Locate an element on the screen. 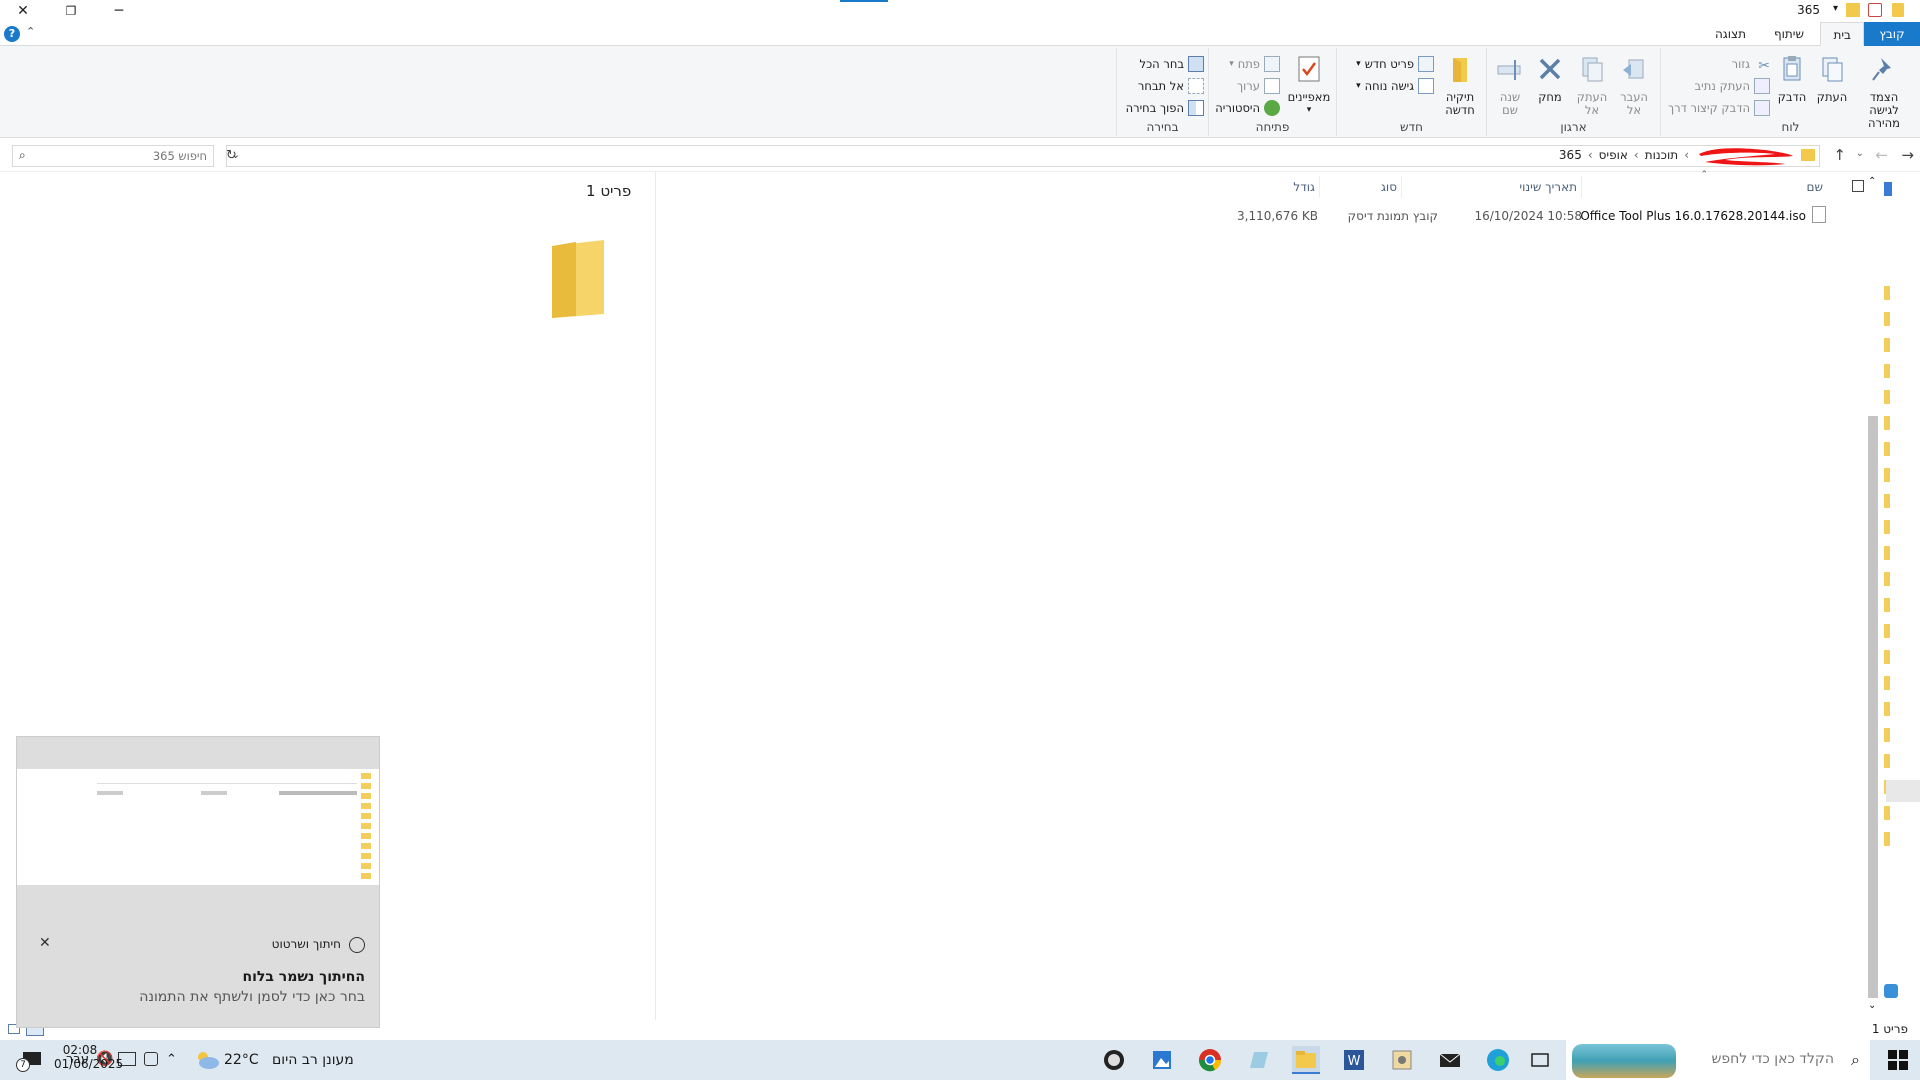 The height and width of the screenshot is (1080, 1920). address-row: → ← ⌄ ↑ › תוכנות › אופיס › 365 ⌄ ↻ ⌕ is located at coordinates (960, 156).